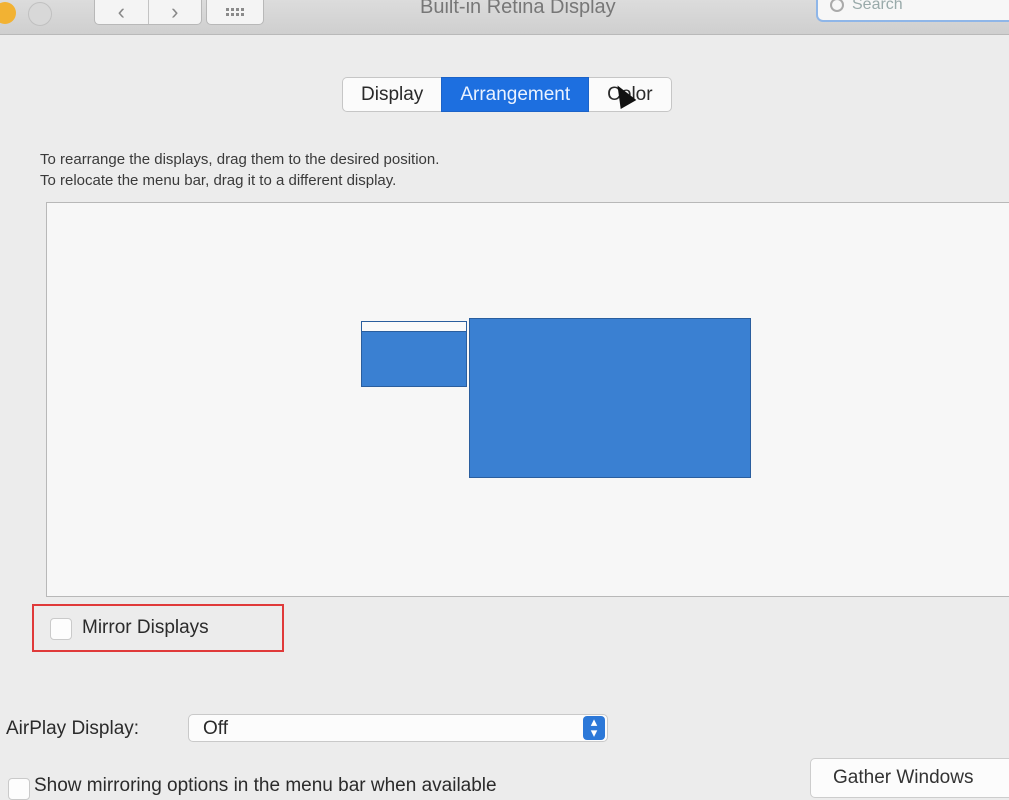 This screenshot has height=800, width=1009. I want to click on forward-button: ›, so click(174, 12).